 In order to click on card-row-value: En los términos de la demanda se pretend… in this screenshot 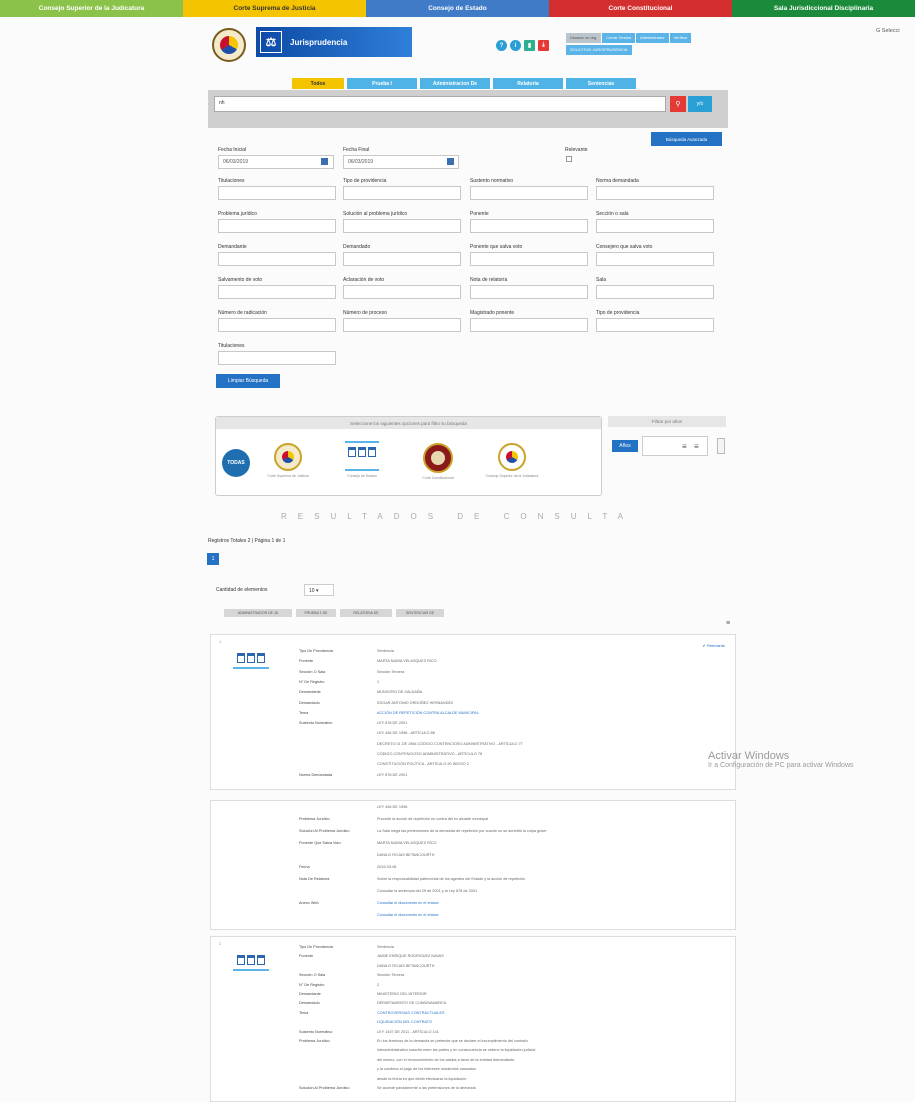, I will do `click(452, 1041)`.